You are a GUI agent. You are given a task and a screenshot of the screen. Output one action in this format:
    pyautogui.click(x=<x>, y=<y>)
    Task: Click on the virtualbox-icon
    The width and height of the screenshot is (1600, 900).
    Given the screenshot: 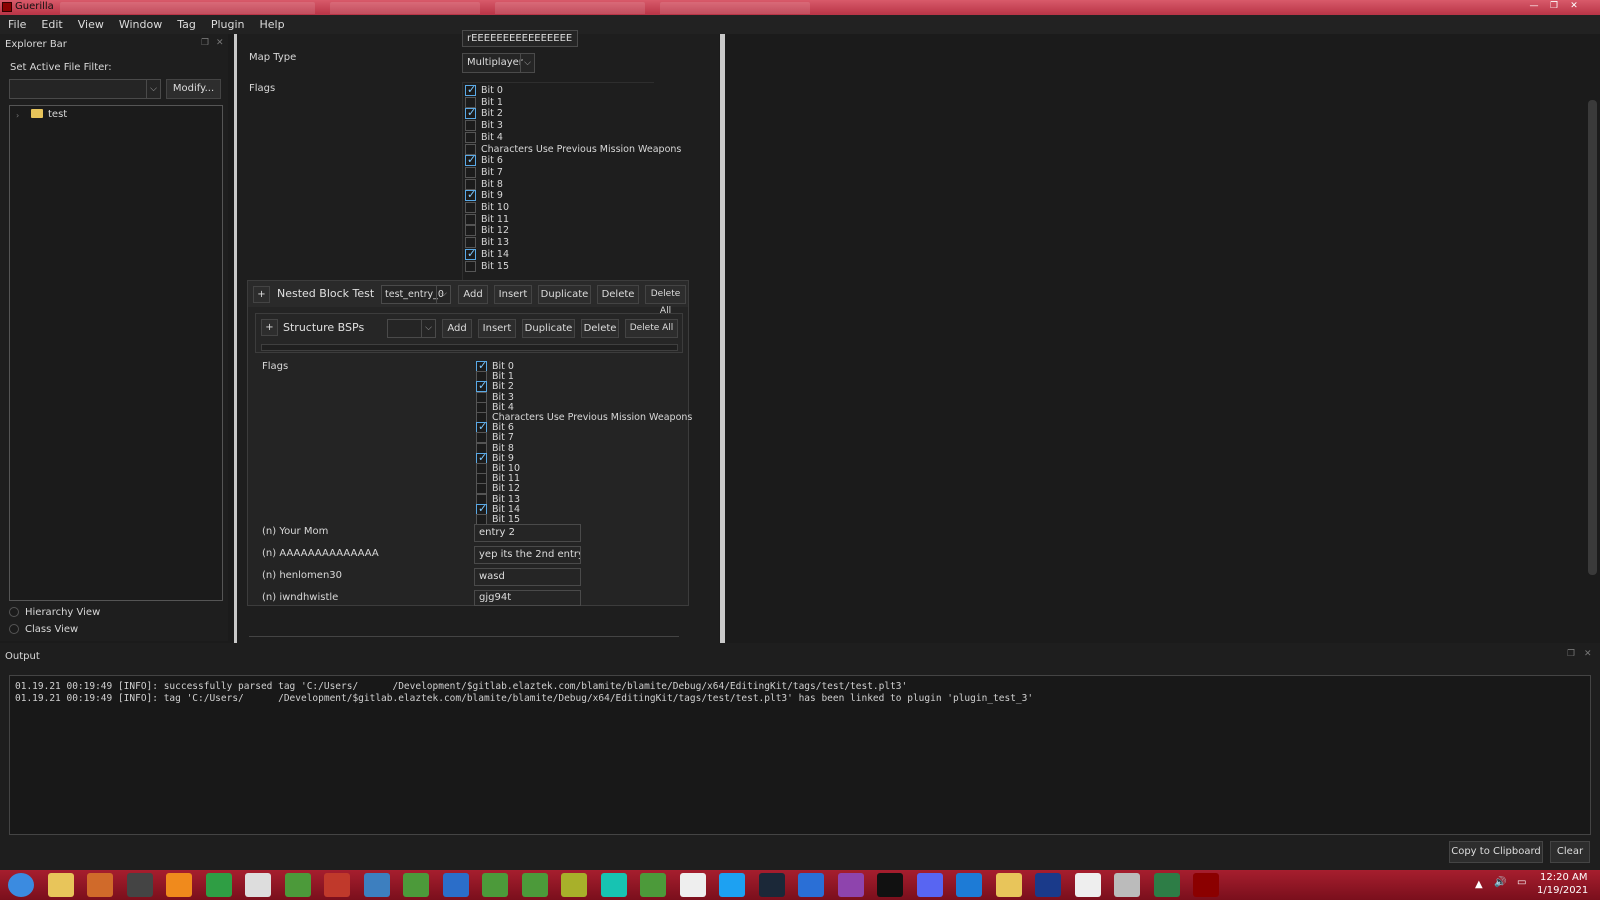 What is the action you would take?
    pyautogui.click(x=969, y=885)
    